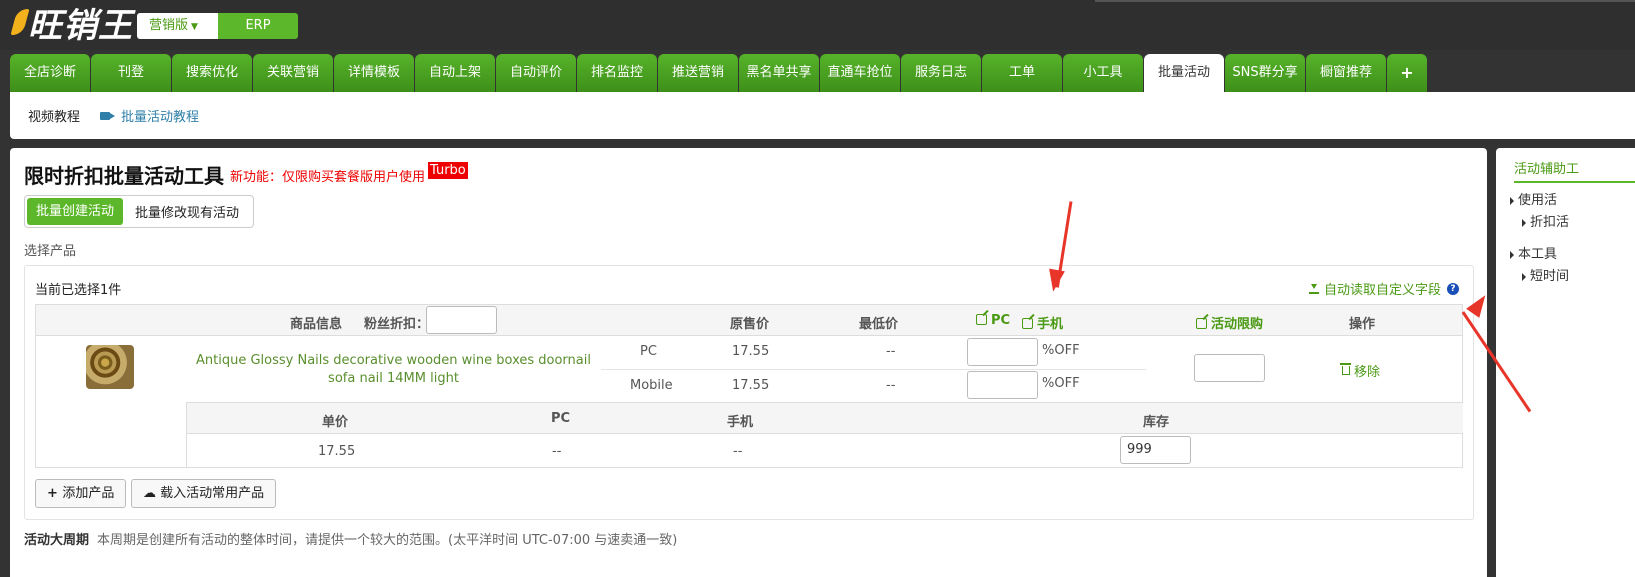 This screenshot has height=577, width=1635. I want to click on mobile-discount-input, so click(1002, 385).